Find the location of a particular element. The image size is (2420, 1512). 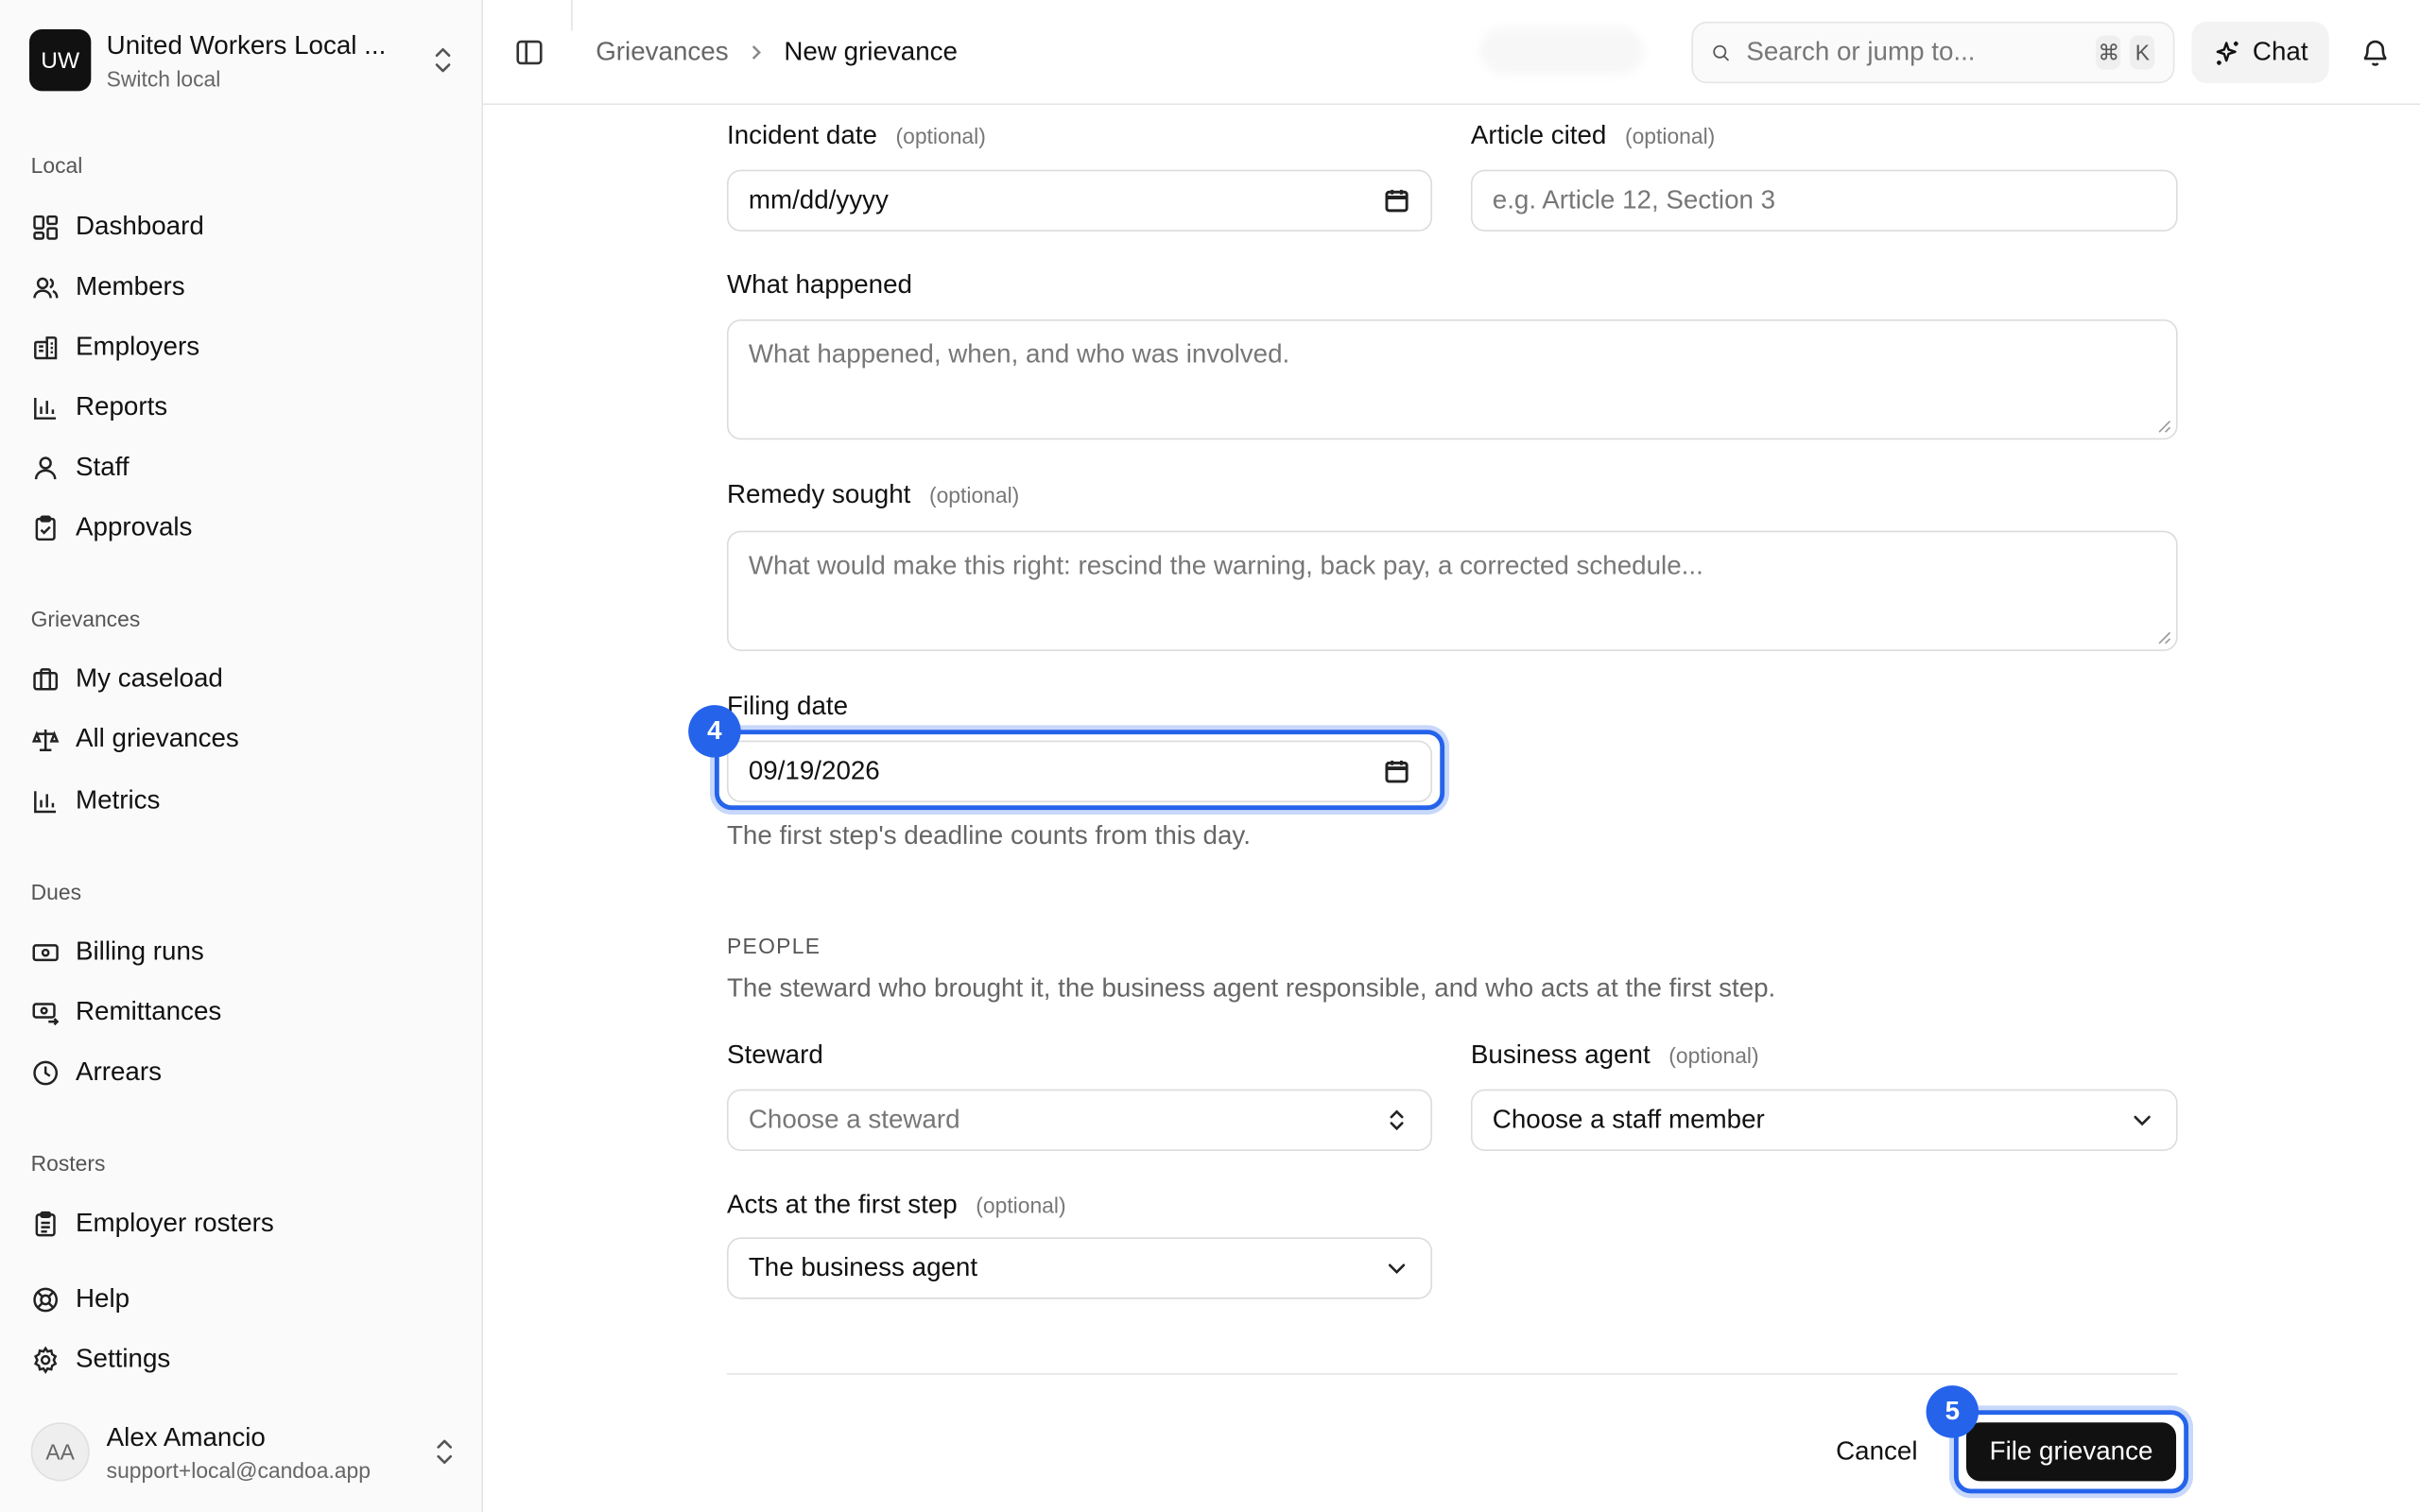

people-section-title: PEOPLE is located at coordinates (774, 945).